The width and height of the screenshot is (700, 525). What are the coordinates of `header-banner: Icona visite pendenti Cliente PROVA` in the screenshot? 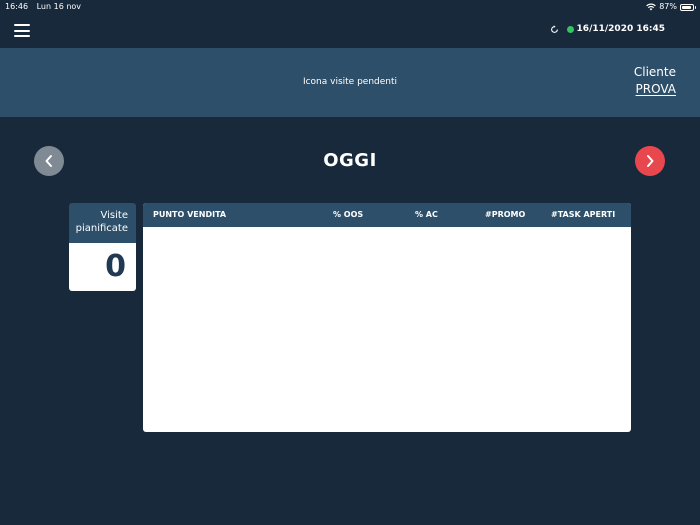 It's located at (350, 82).